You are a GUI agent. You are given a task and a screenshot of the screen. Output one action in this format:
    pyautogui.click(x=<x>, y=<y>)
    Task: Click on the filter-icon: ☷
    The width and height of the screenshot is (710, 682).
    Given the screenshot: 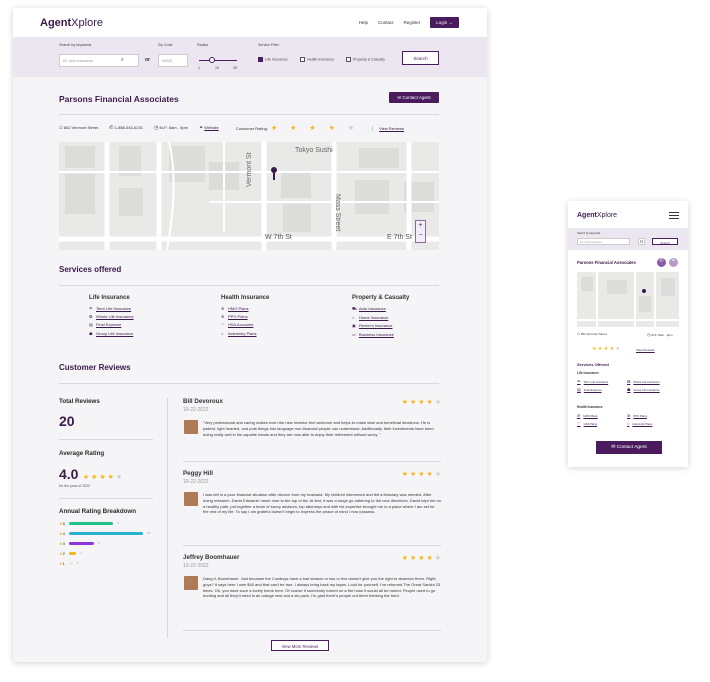 What is the action you would take?
    pyautogui.click(x=641, y=241)
    